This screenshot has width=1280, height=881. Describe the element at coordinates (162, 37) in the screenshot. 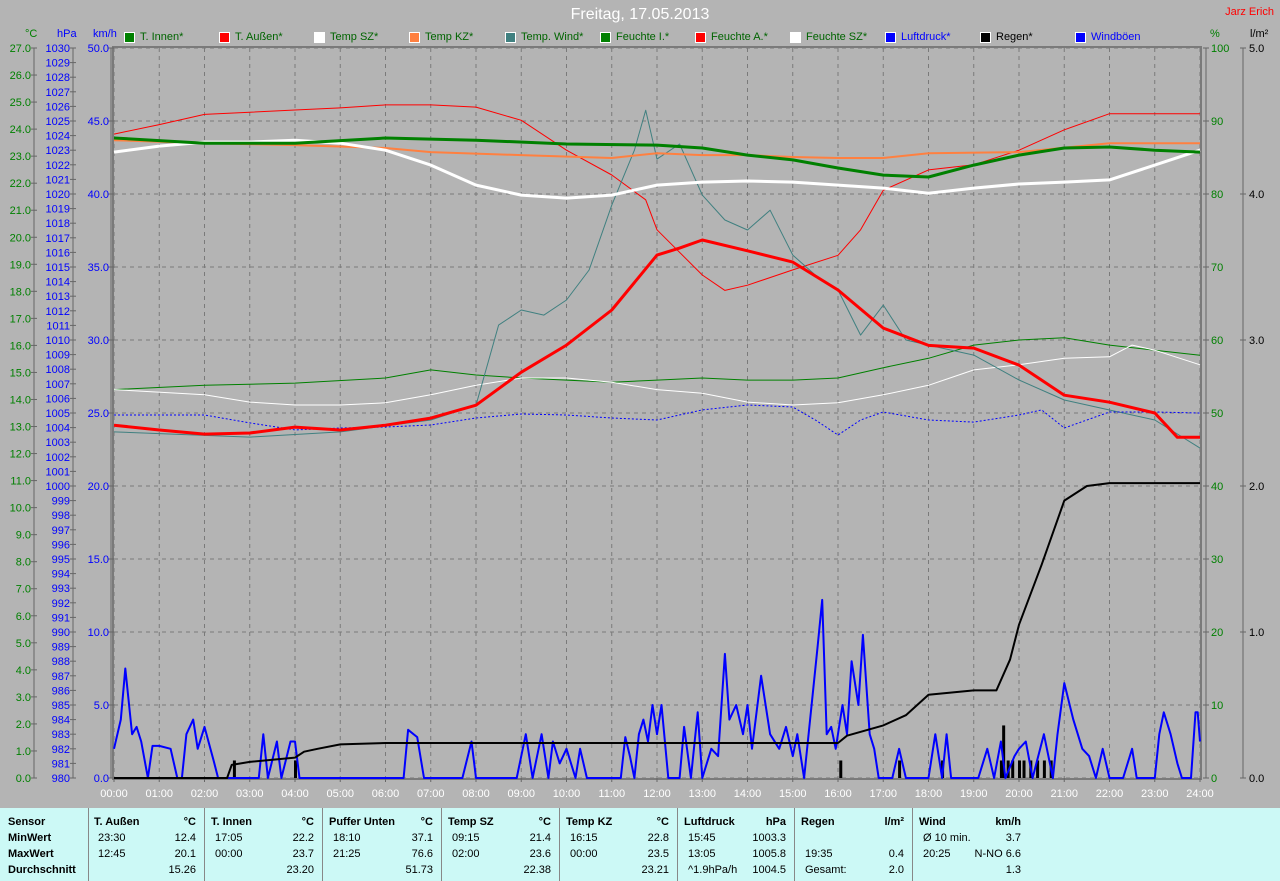

I see `legend-label: T. Innen*` at that location.